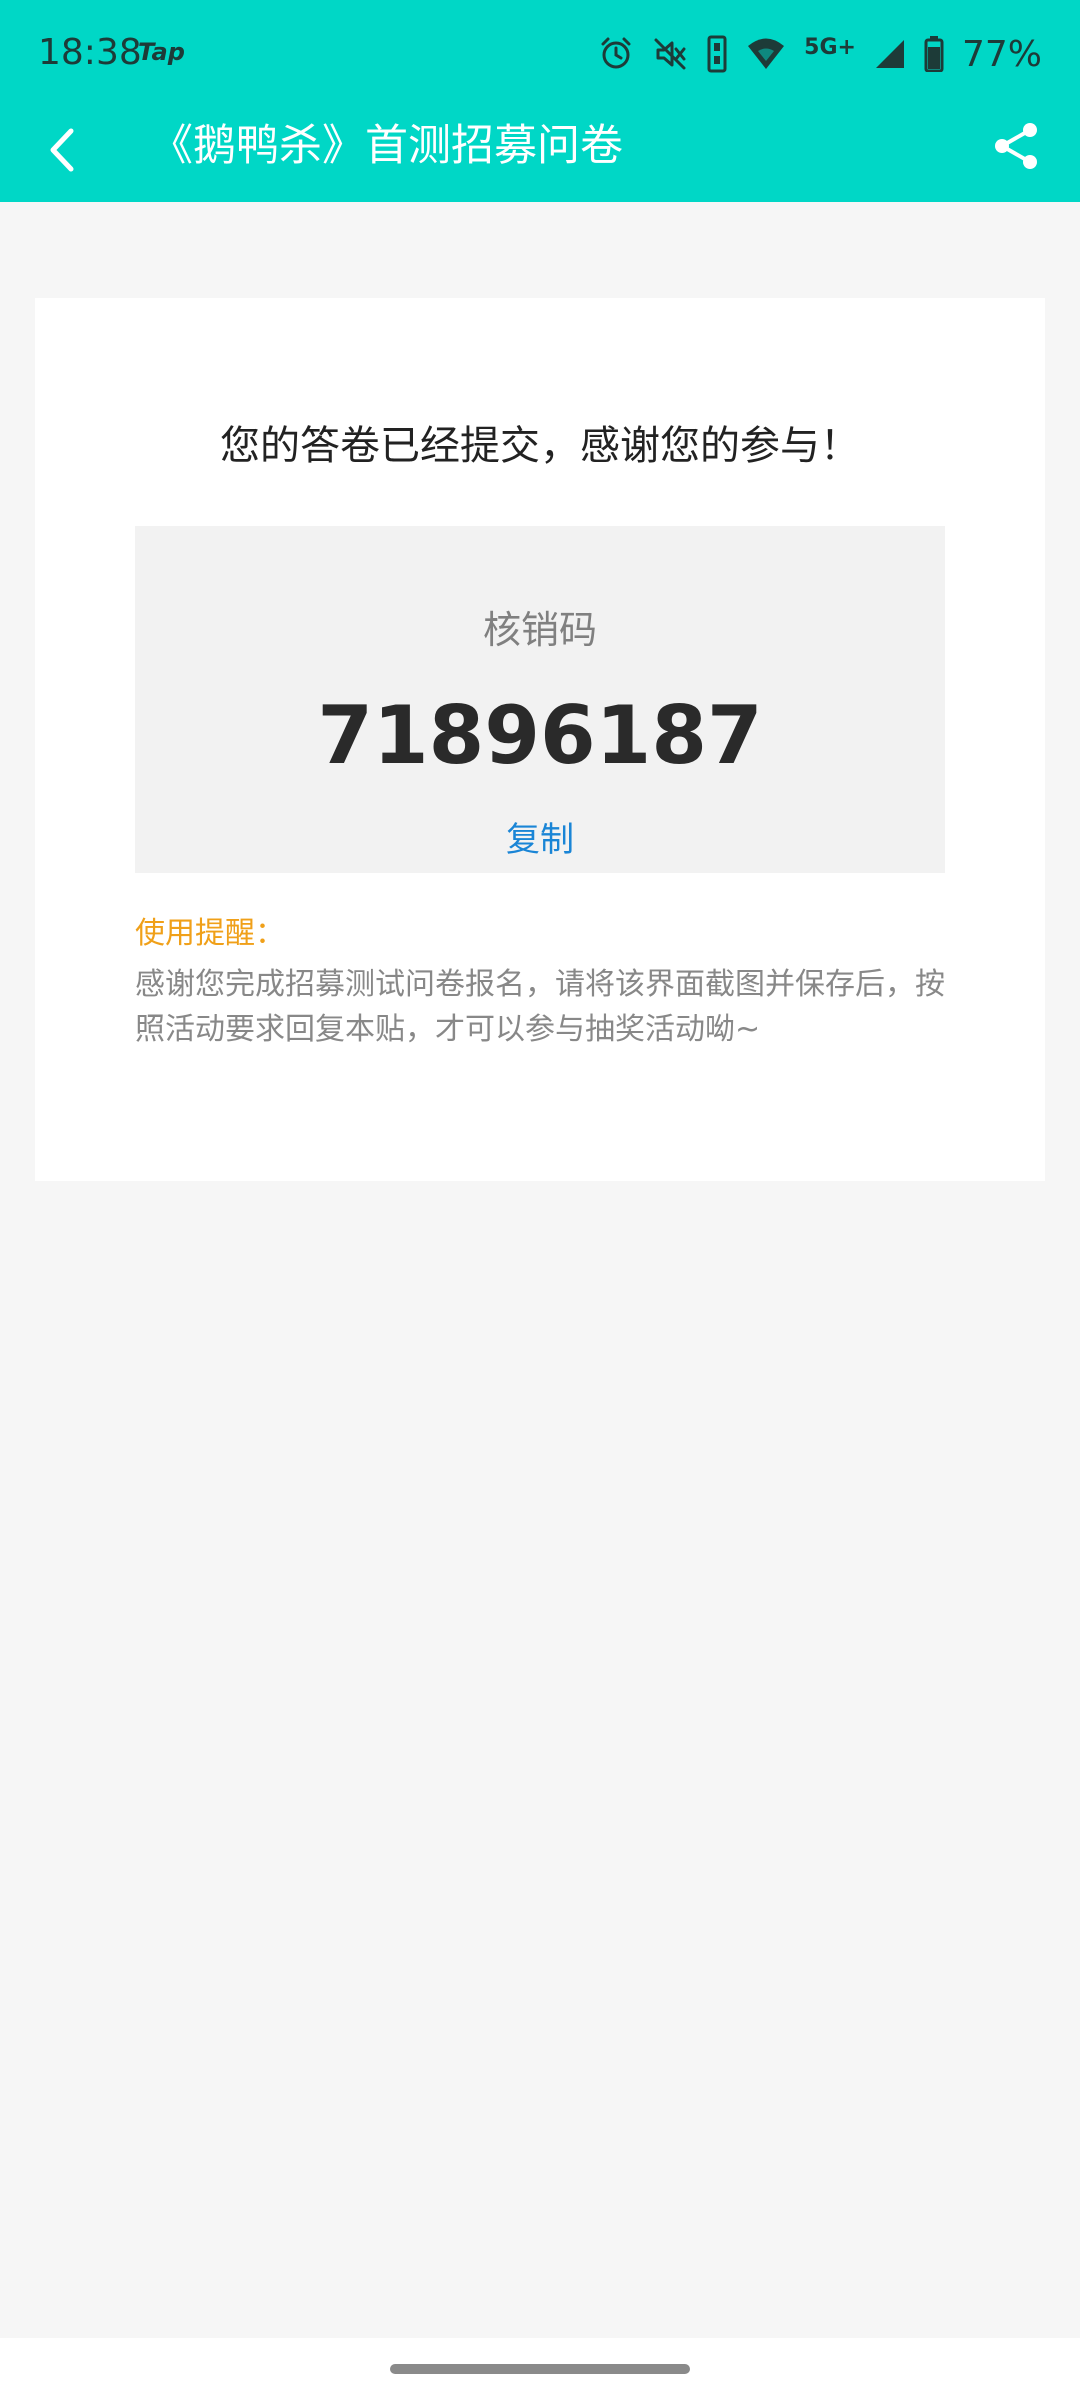 Image resolution: width=1080 pixels, height=2400 pixels. Describe the element at coordinates (210, 933) in the screenshot. I see `tip-title: 使用提醒：` at that location.